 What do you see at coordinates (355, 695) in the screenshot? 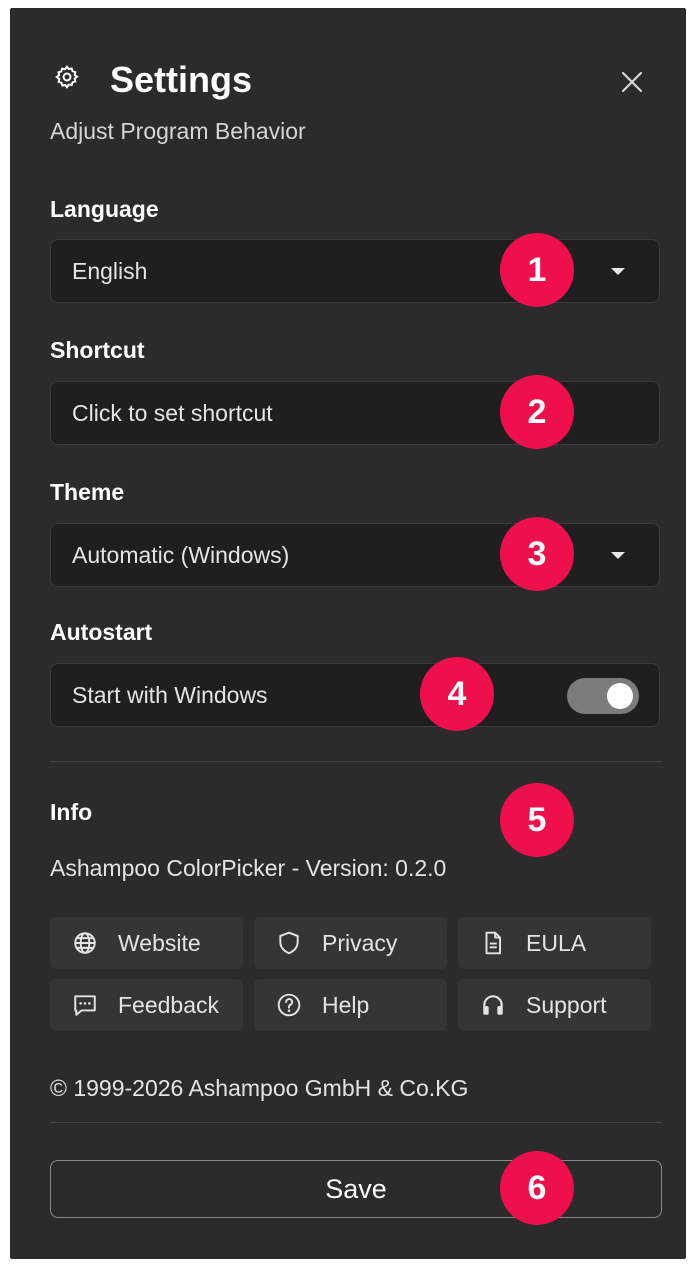
I see `autostart-row: Start with Windows` at bounding box center [355, 695].